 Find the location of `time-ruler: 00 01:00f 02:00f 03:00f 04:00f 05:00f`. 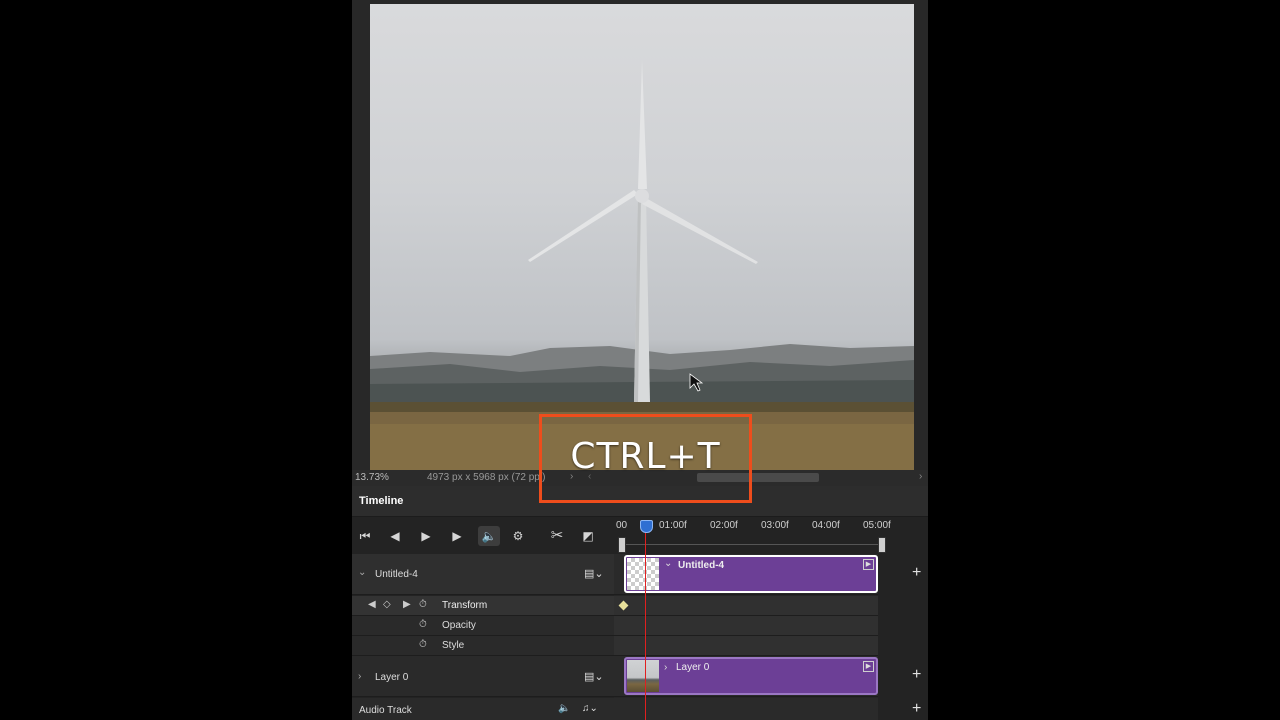

time-ruler: 00 01:00f 02:00f 03:00f 04:00f 05:00f is located at coordinates (771, 527).